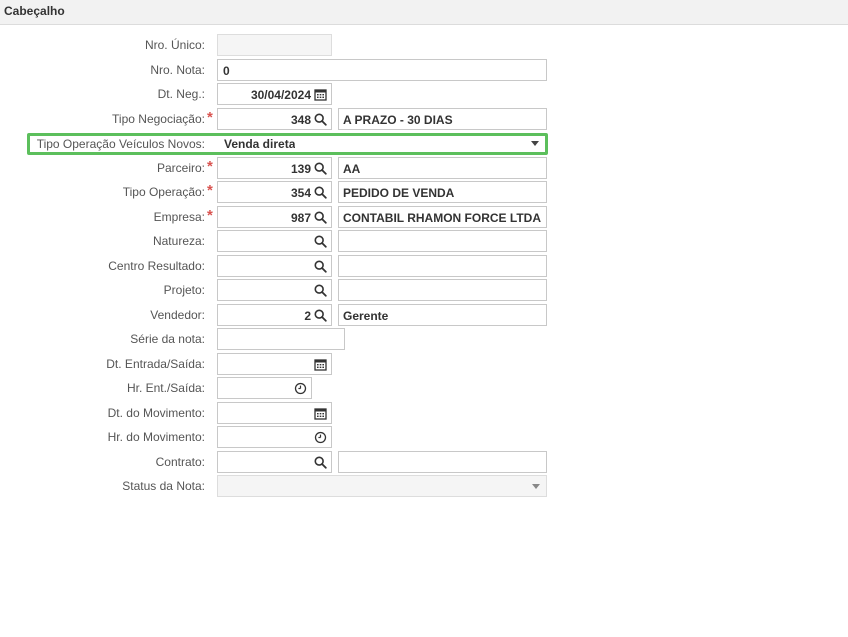  Describe the element at coordinates (163, 486) in the screenshot. I see `label-status-nota: Status da Nota:` at that location.